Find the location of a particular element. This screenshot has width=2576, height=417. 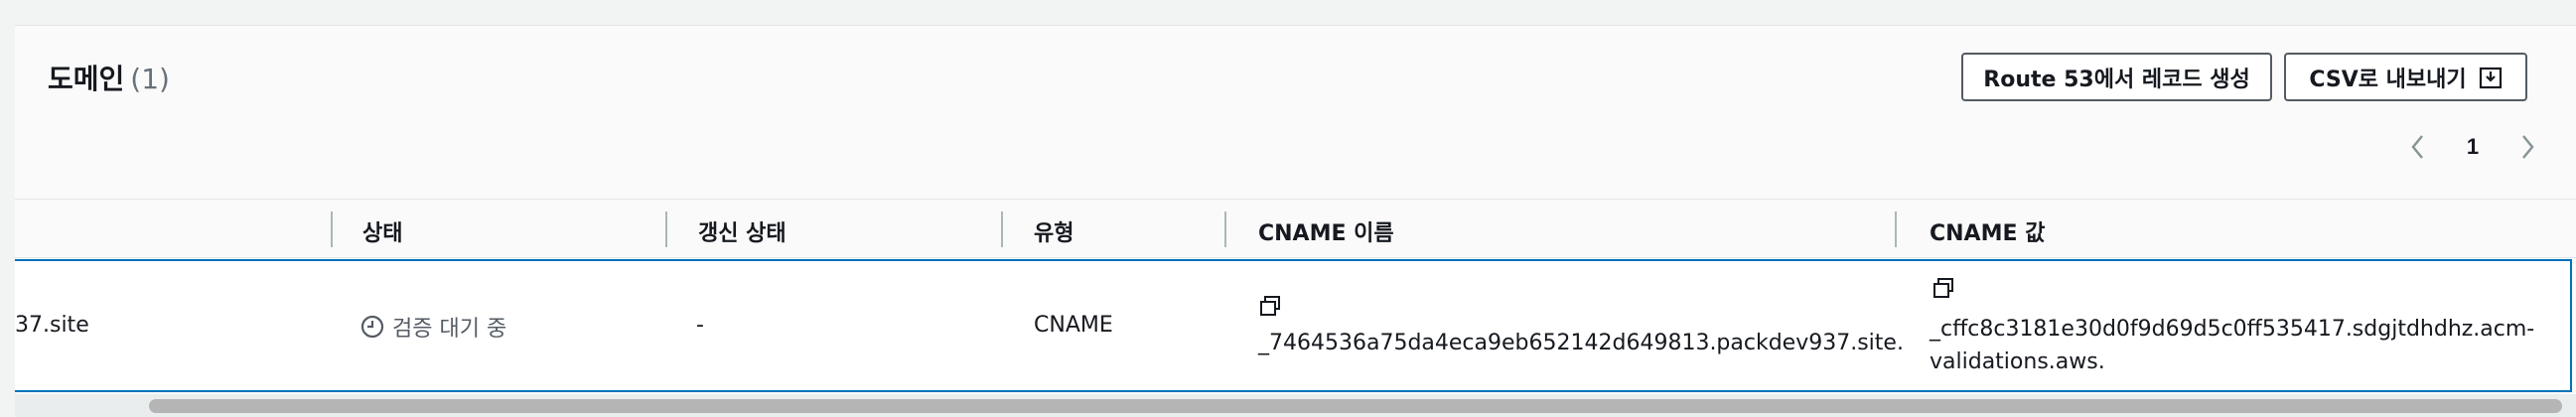

column-header-status: 상태 is located at coordinates (382, 231).